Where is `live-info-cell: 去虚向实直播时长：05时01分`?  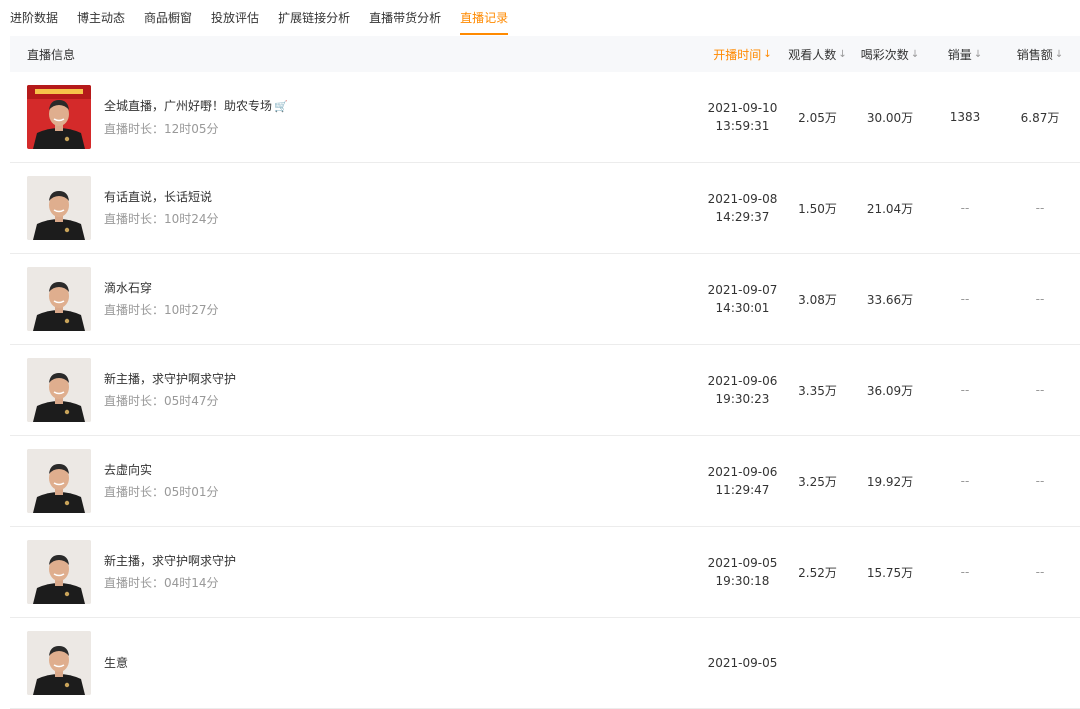
live-info-cell: 去虚向实直播时长：05时01分 is located at coordinates (355, 481).